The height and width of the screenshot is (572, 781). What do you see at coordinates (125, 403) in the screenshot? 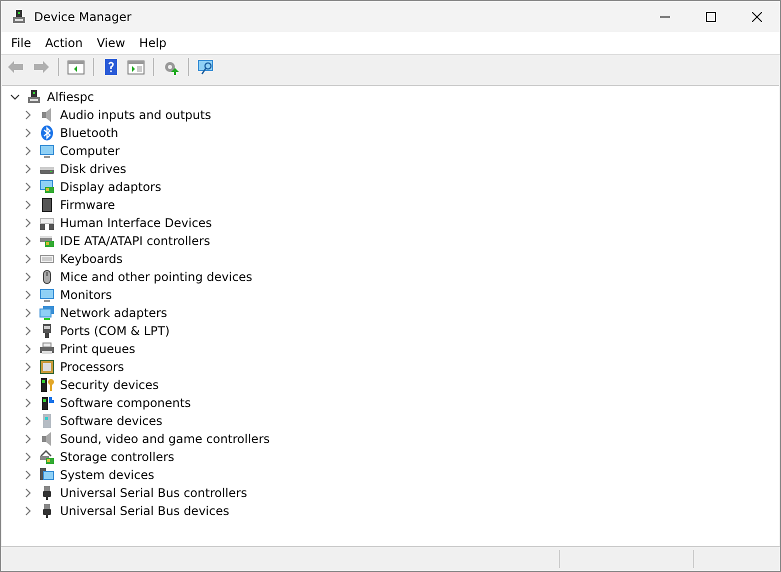
I see `tree-item: Software components` at bounding box center [125, 403].